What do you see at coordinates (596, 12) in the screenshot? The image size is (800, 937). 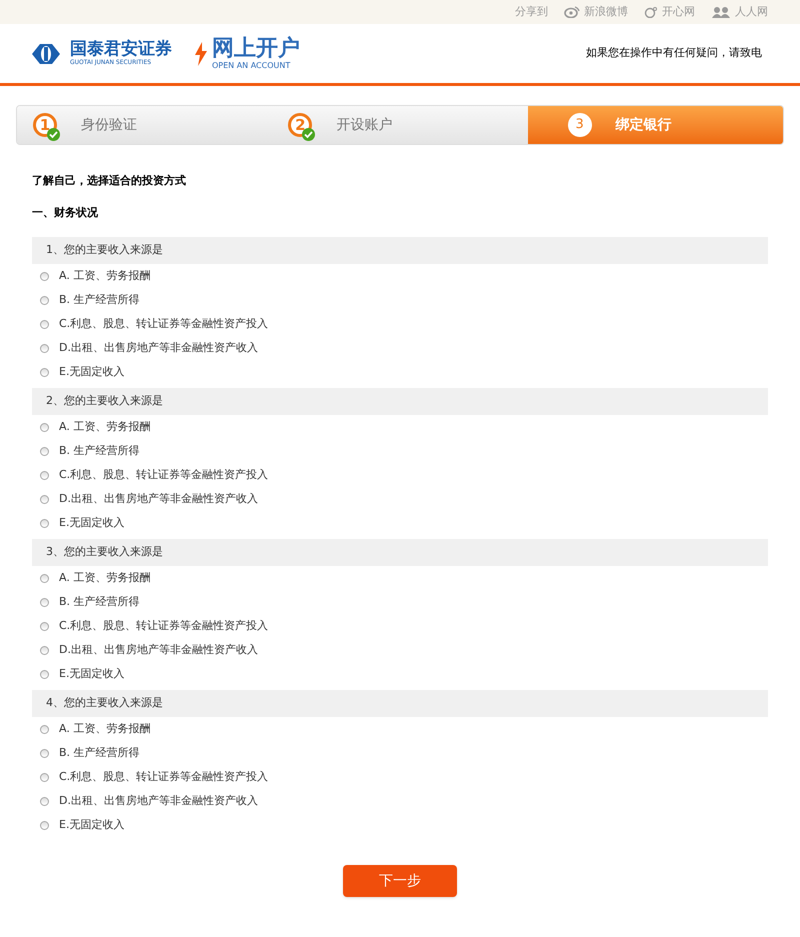 I see `share-link: 新浪微博` at bounding box center [596, 12].